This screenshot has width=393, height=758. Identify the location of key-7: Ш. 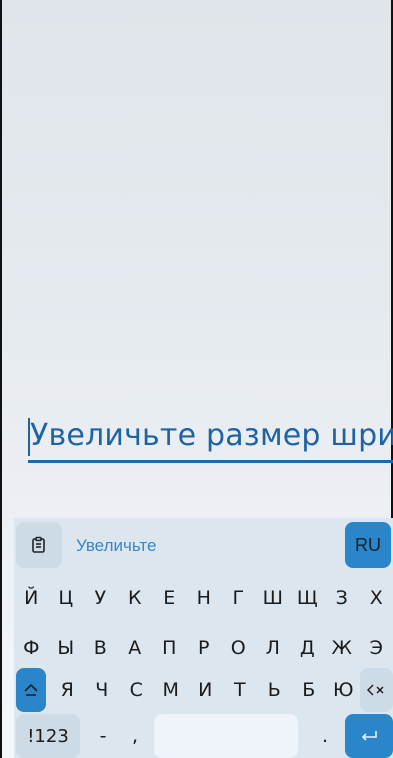
(273, 598).